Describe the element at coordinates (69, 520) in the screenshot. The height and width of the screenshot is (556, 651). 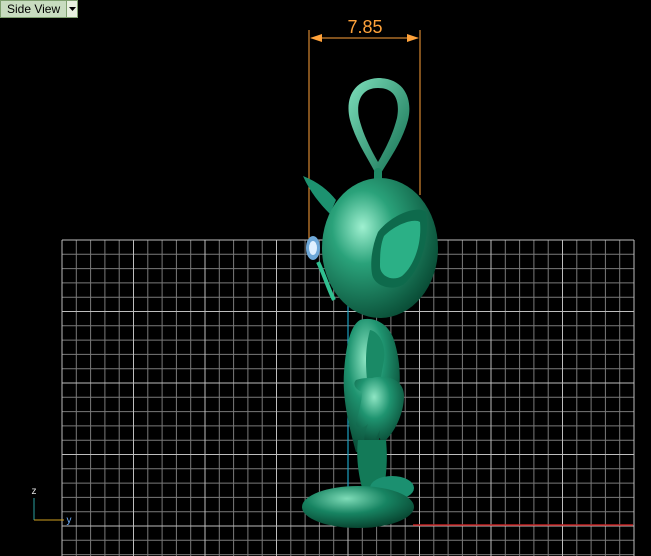
I see `axis-y-label: y` at that location.